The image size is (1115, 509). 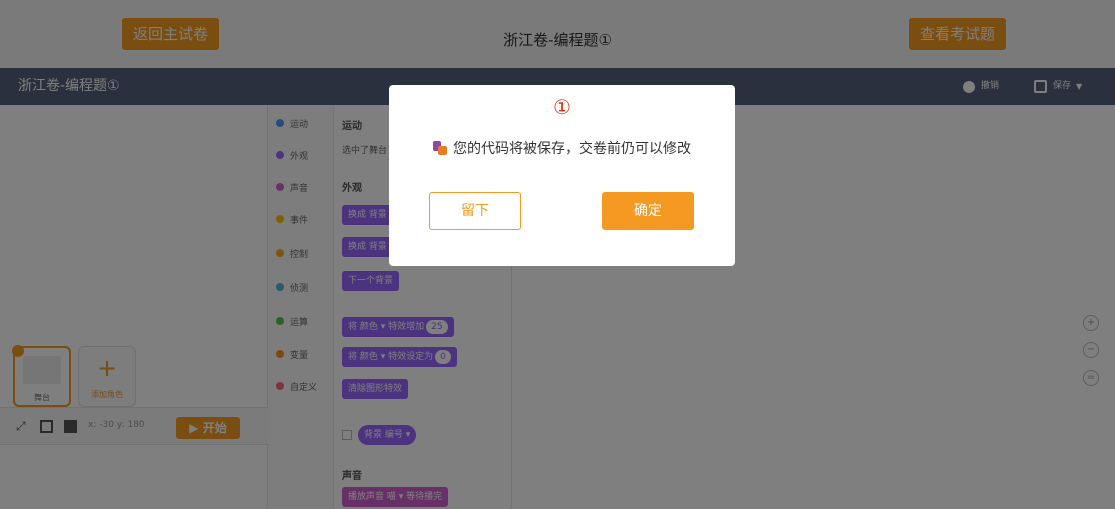 What do you see at coordinates (440, 148) in the screenshot?
I see `save-notice-icon` at bounding box center [440, 148].